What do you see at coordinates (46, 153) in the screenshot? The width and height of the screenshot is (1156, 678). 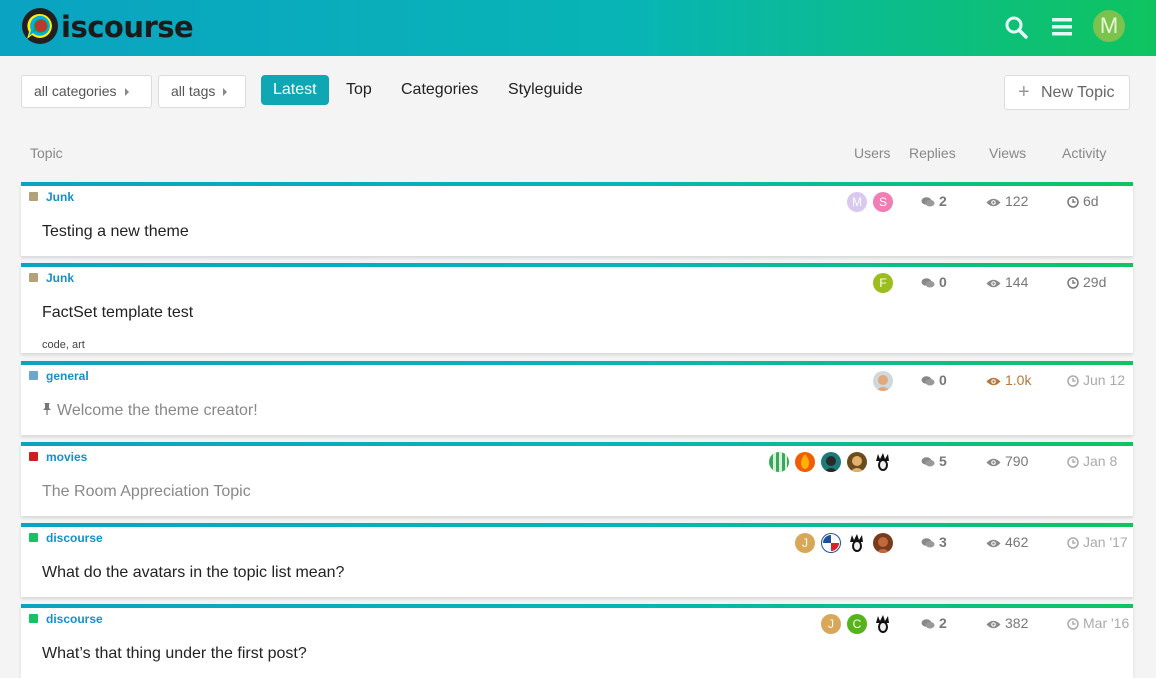 I see `column-header-topic: Topic` at bounding box center [46, 153].